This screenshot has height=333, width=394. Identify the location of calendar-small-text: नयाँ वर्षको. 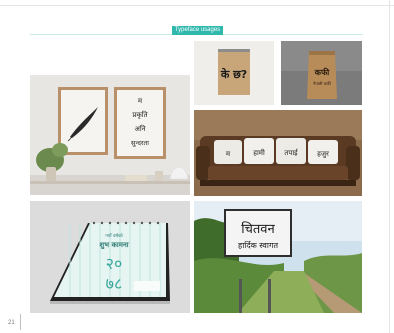
(114, 235).